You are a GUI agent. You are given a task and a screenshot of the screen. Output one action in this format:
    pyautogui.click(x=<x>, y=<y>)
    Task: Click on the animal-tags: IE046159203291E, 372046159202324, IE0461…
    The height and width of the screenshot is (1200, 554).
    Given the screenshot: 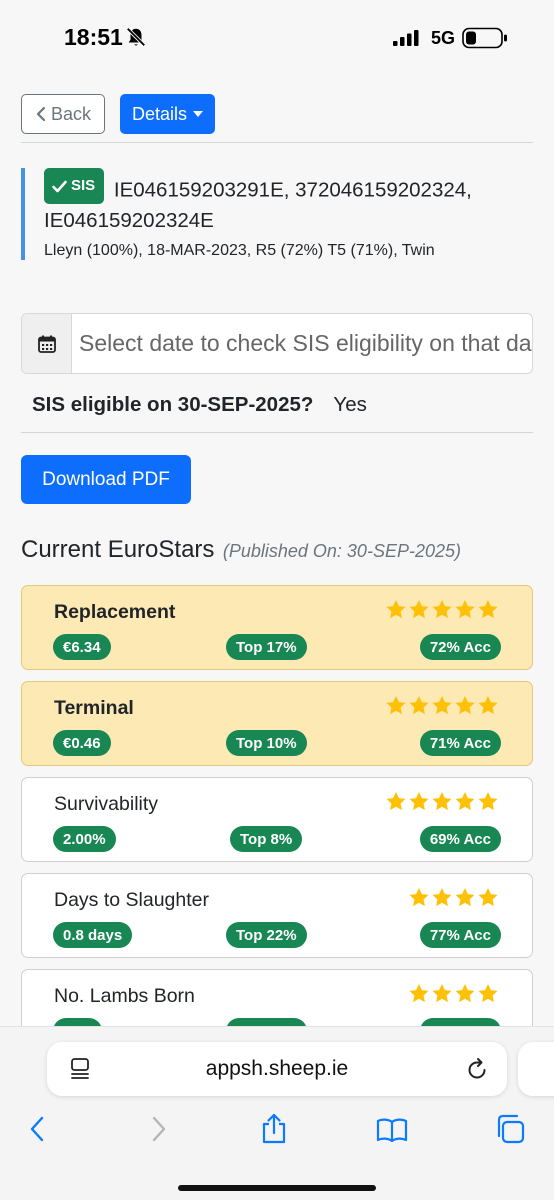 What is the action you would take?
    pyautogui.click(x=258, y=205)
    